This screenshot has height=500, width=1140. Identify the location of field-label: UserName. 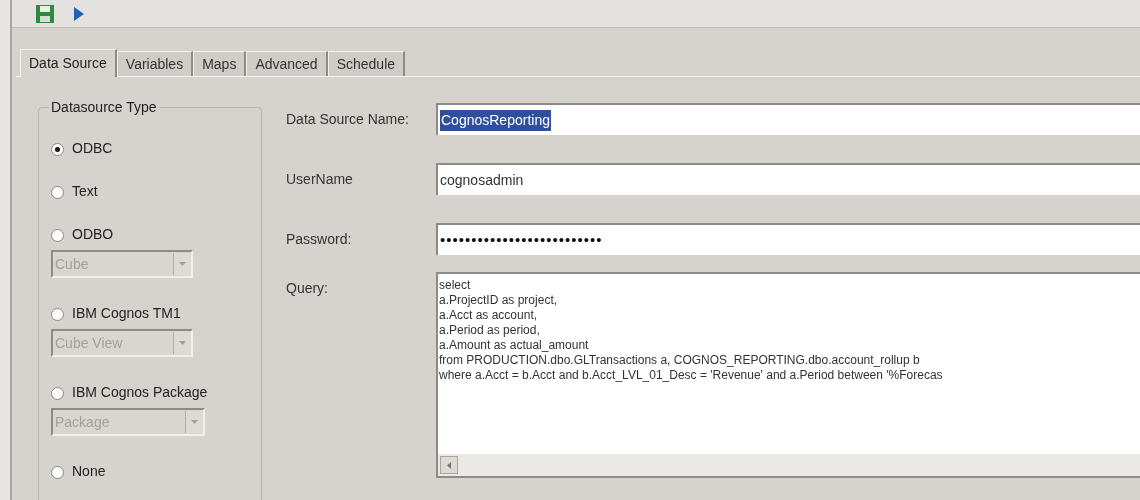
(320, 179).